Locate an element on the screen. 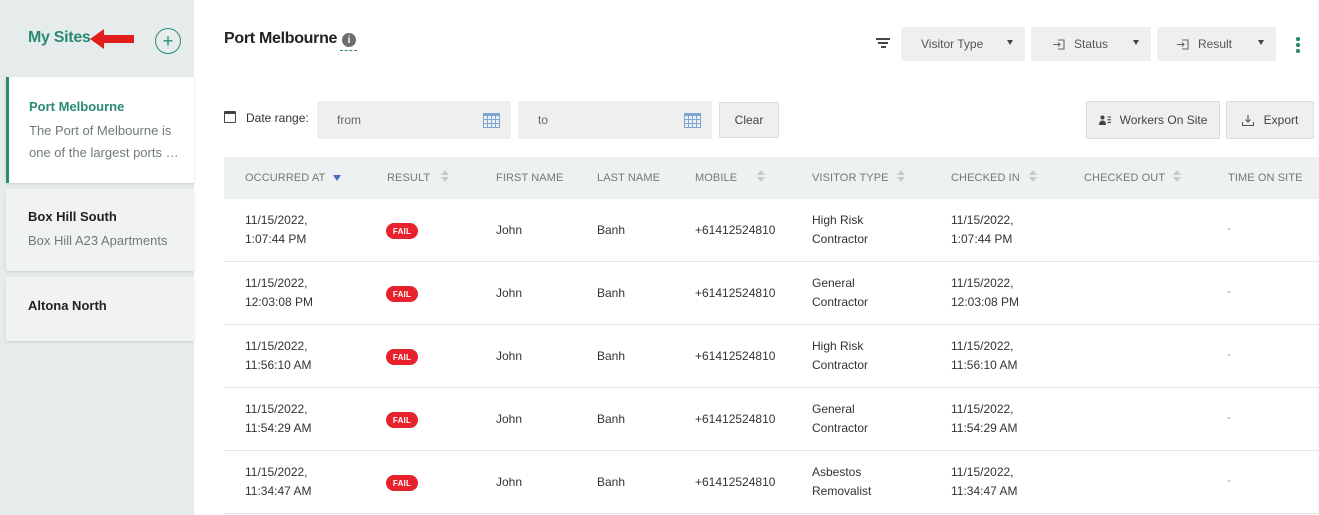  sidebar-header: My Sites + is located at coordinates (97, 39).